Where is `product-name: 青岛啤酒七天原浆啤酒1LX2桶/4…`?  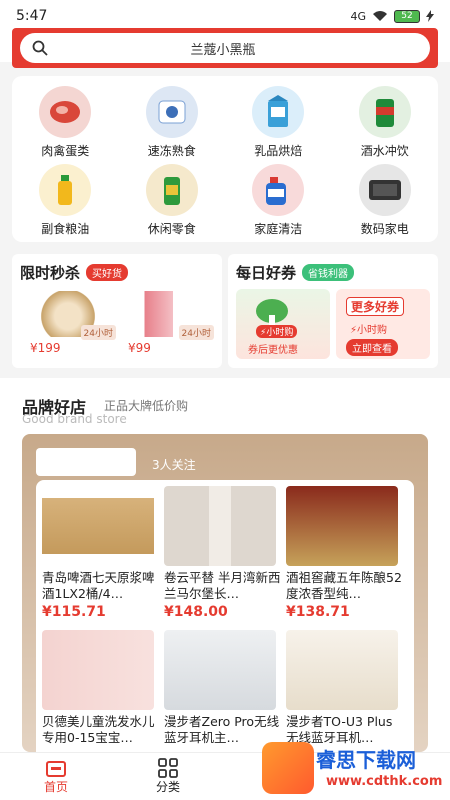
product-name: 青岛啤酒七天原浆啤酒1LX2桶/4… is located at coordinates (98, 585).